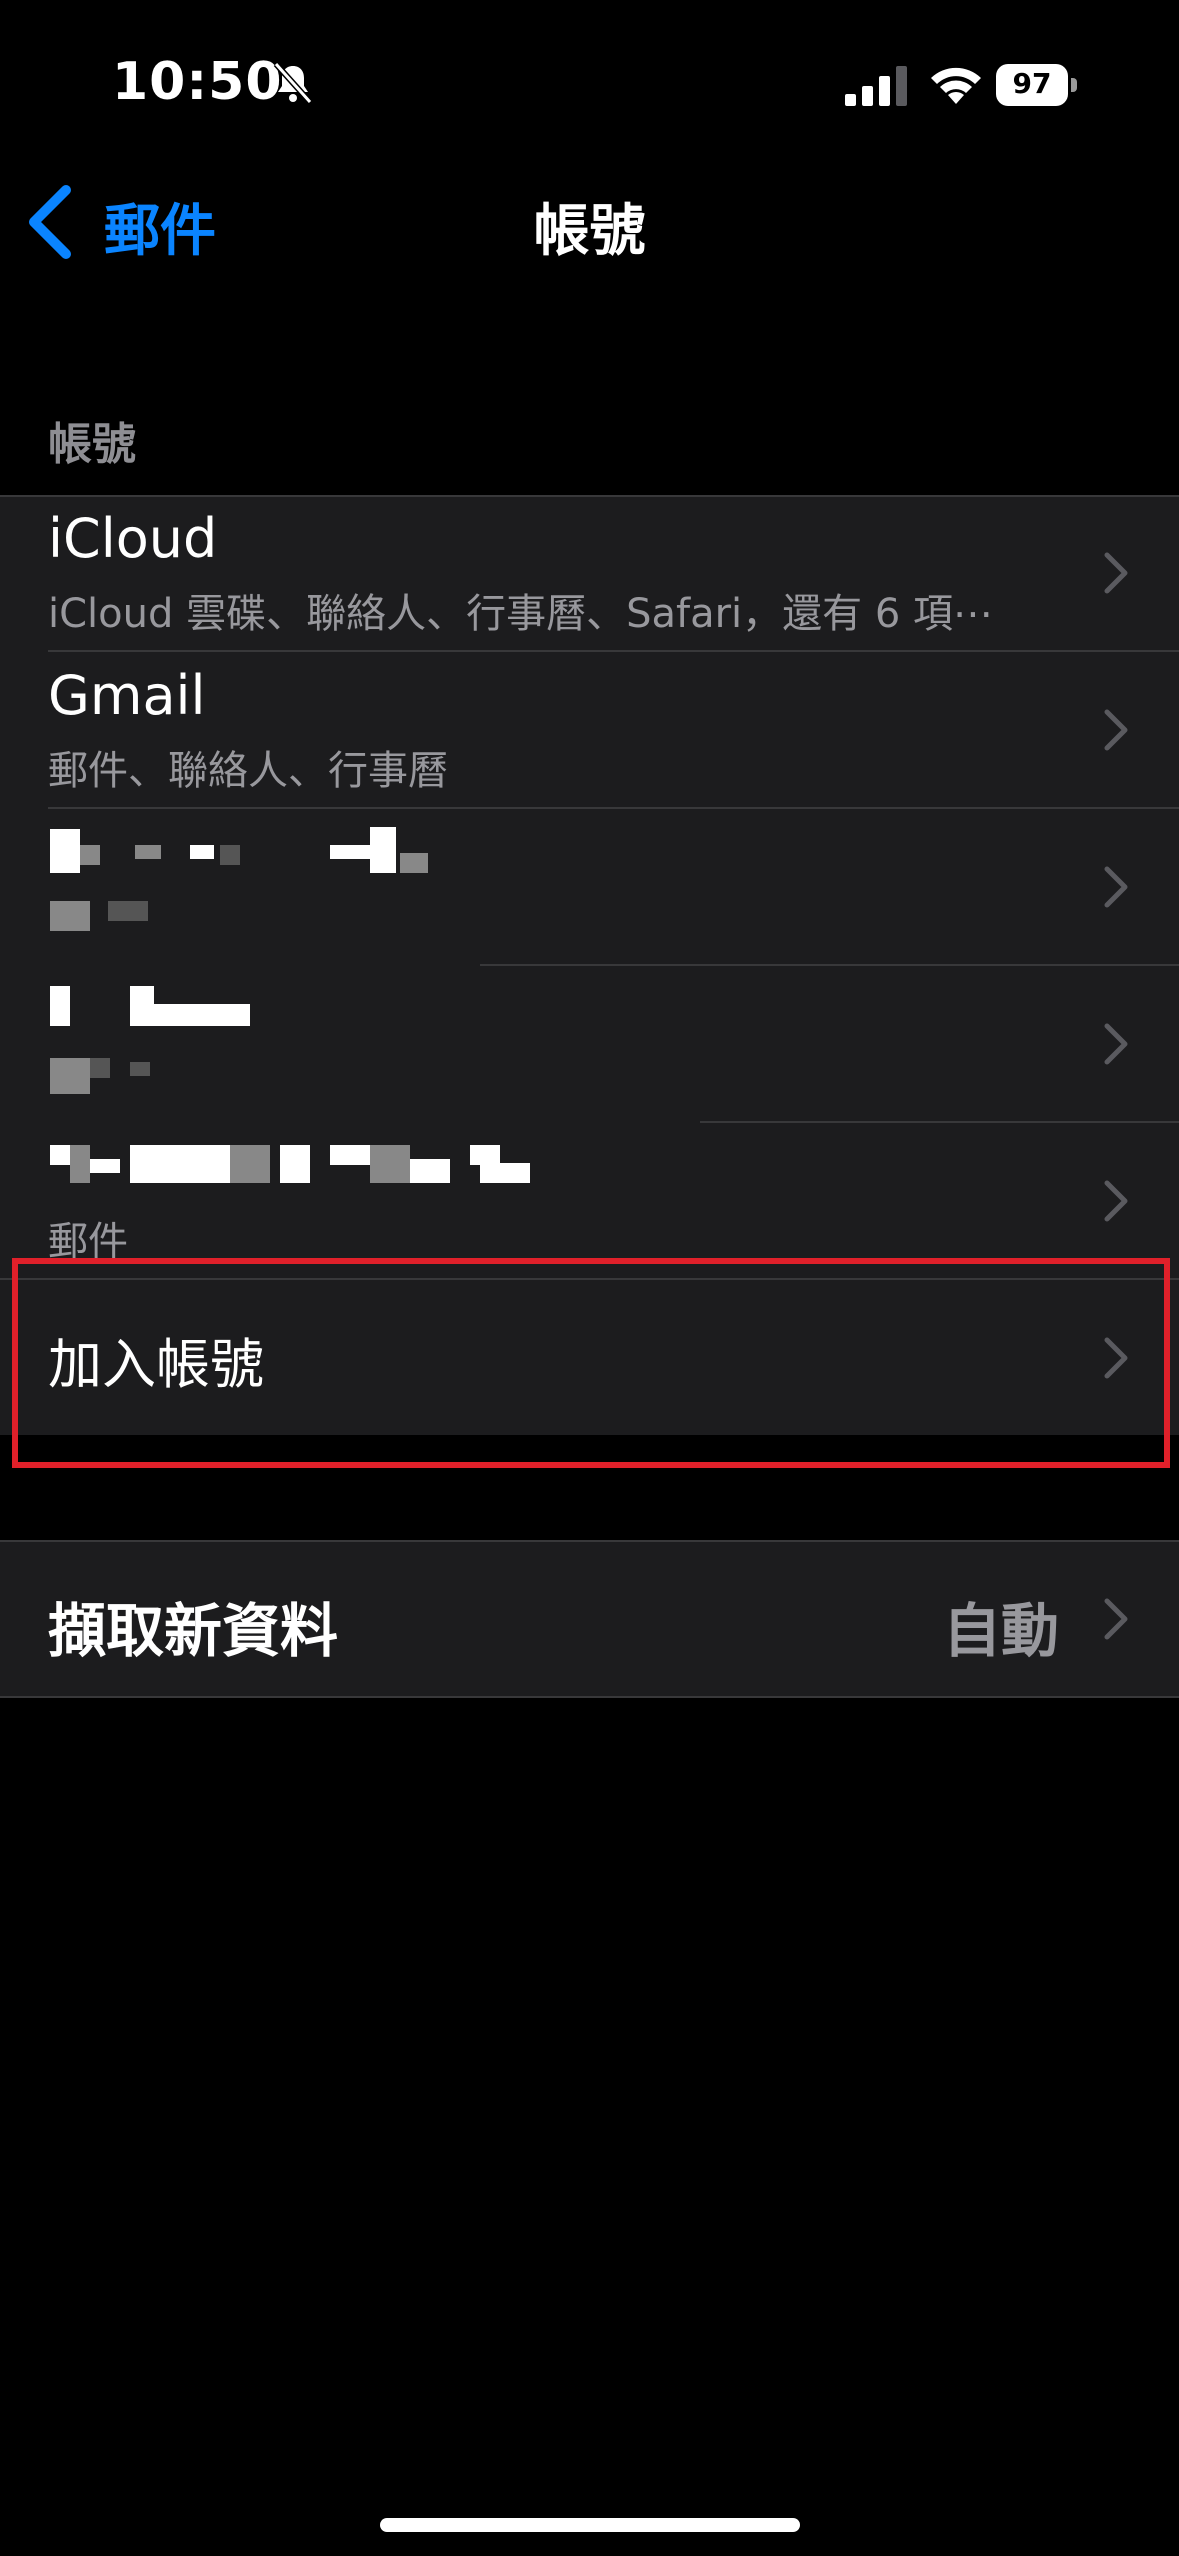 This screenshot has width=1179, height=2556. What do you see at coordinates (589, 730) in the screenshot?
I see `account-row-gmail: Gmail 郵件、聯絡人、行事曆` at bounding box center [589, 730].